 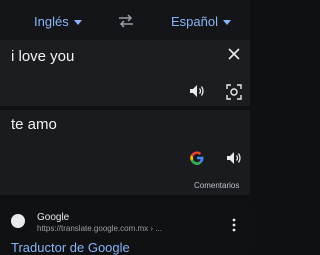 I want to click on lens-camera-icon, so click(x=234, y=92).